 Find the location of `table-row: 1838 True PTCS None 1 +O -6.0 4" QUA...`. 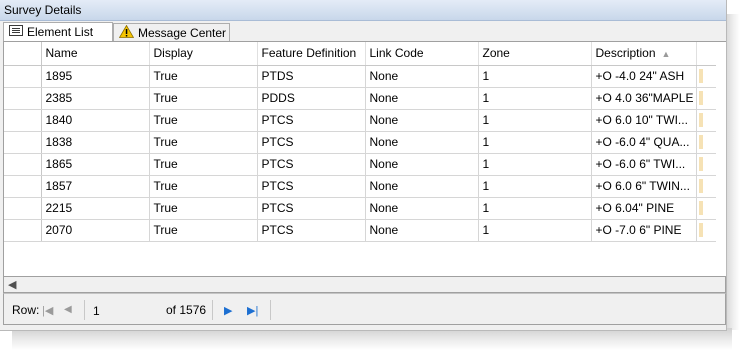

table-row: 1838 True PTCS None 1 +O -6.0 4" QUA... is located at coordinates (360, 142).